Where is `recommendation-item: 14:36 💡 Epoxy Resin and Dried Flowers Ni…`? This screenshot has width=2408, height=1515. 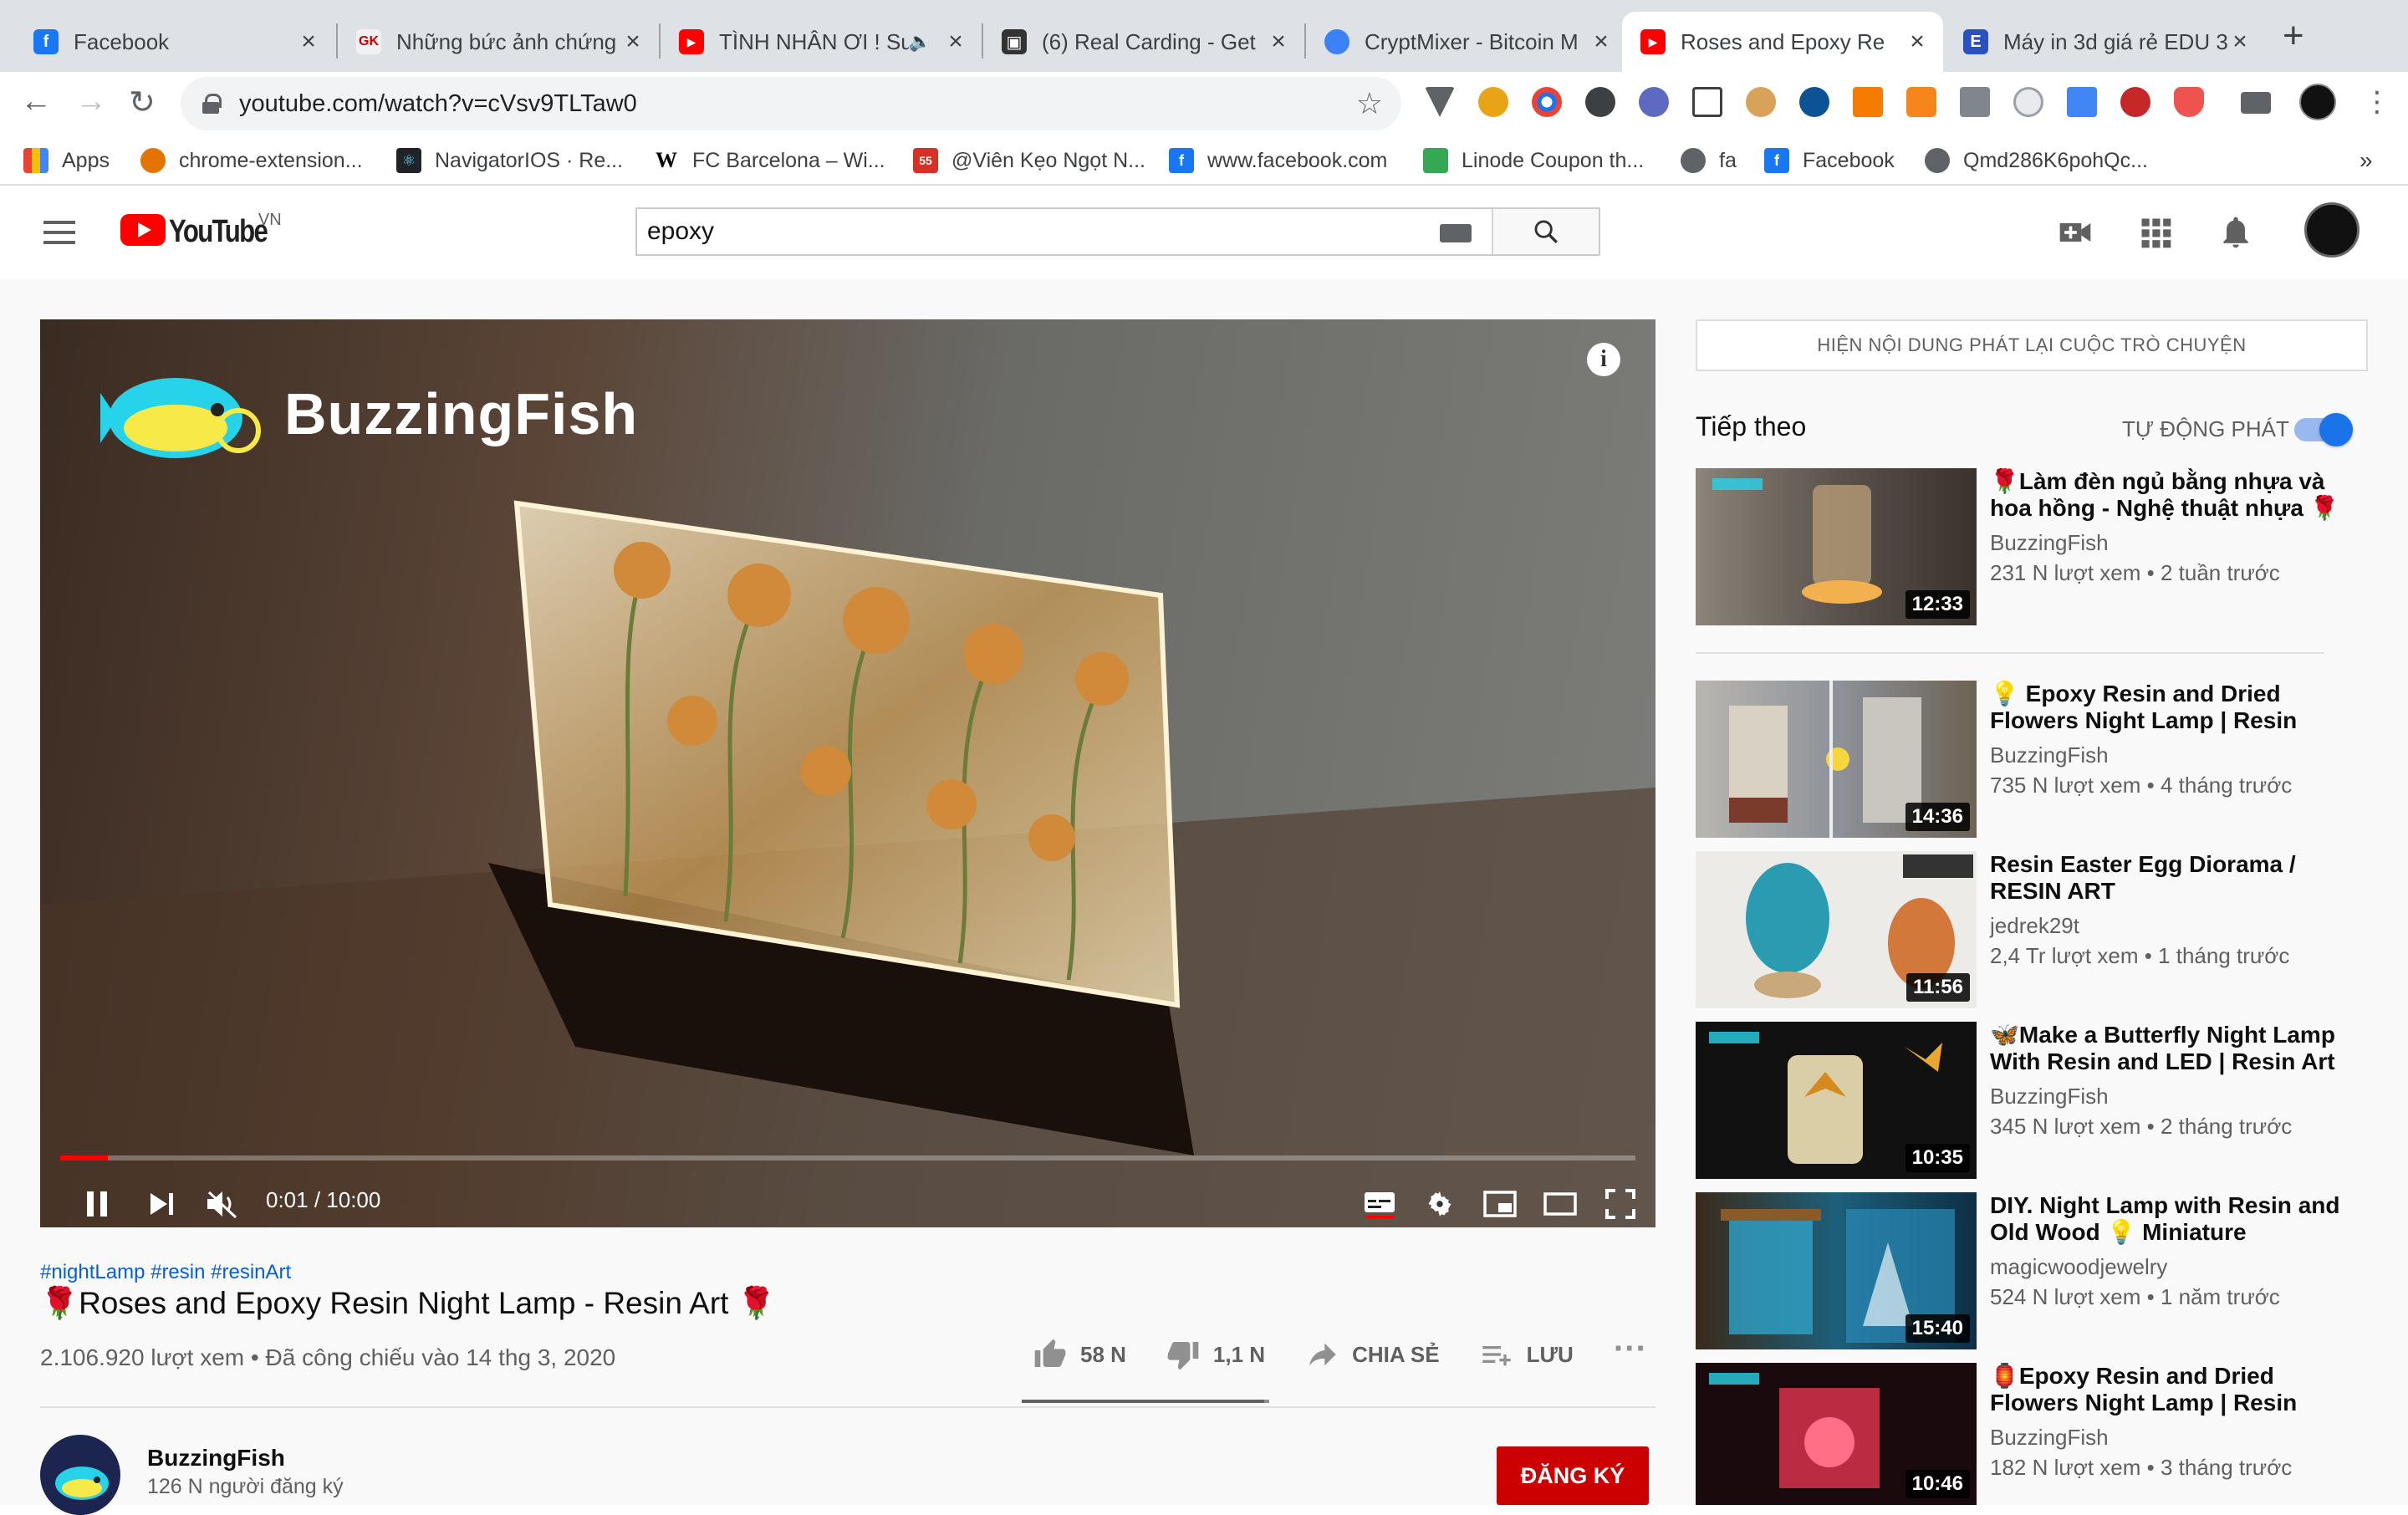
recommendation-item: 14:36 💡 Epoxy Resin and Dried Flowers Ni… is located at coordinates (2038, 759).